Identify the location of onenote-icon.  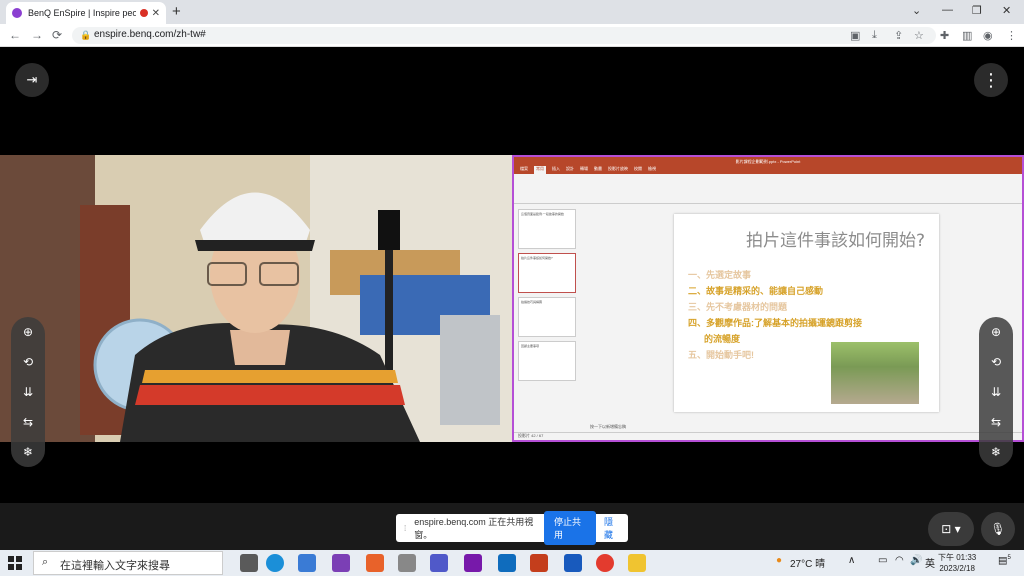
(473, 563).